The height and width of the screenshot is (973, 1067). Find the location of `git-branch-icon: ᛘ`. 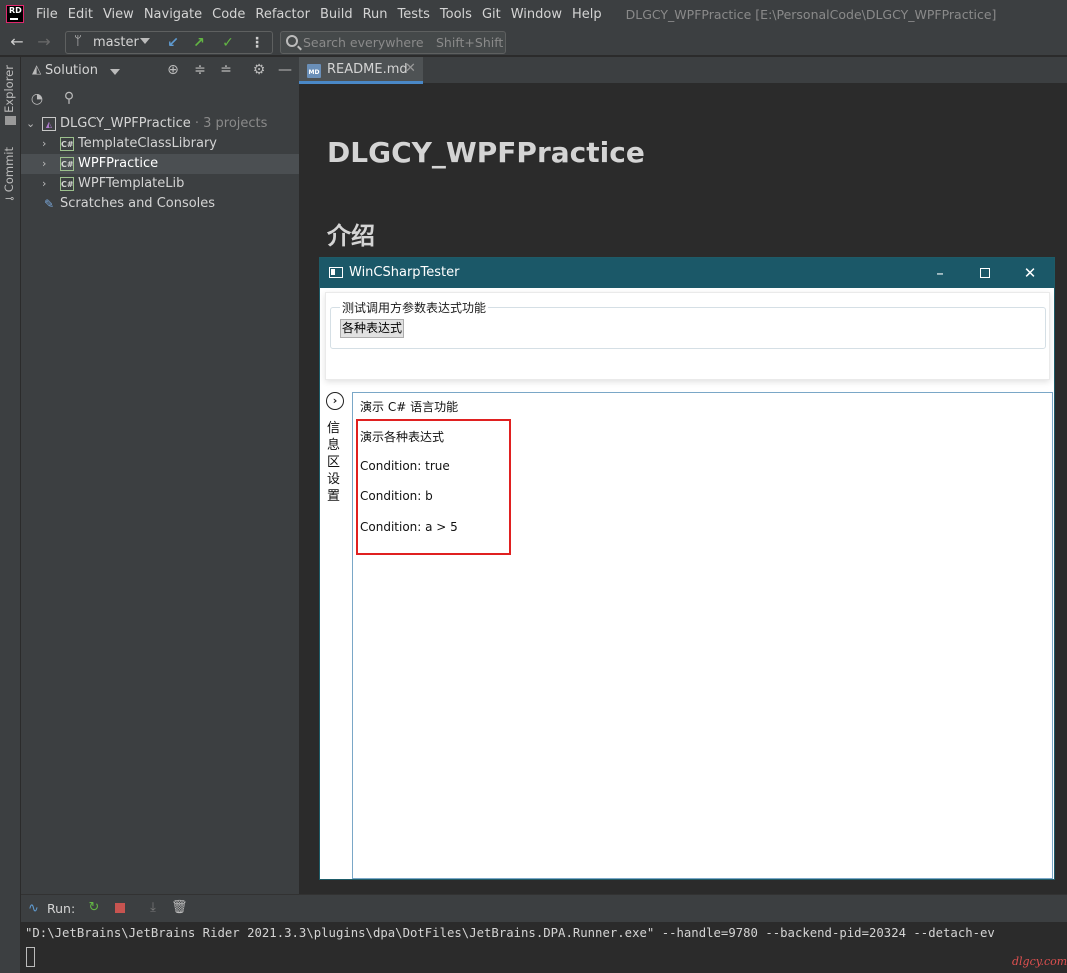

git-branch-icon: ᛘ is located at coordinates (78, 41).